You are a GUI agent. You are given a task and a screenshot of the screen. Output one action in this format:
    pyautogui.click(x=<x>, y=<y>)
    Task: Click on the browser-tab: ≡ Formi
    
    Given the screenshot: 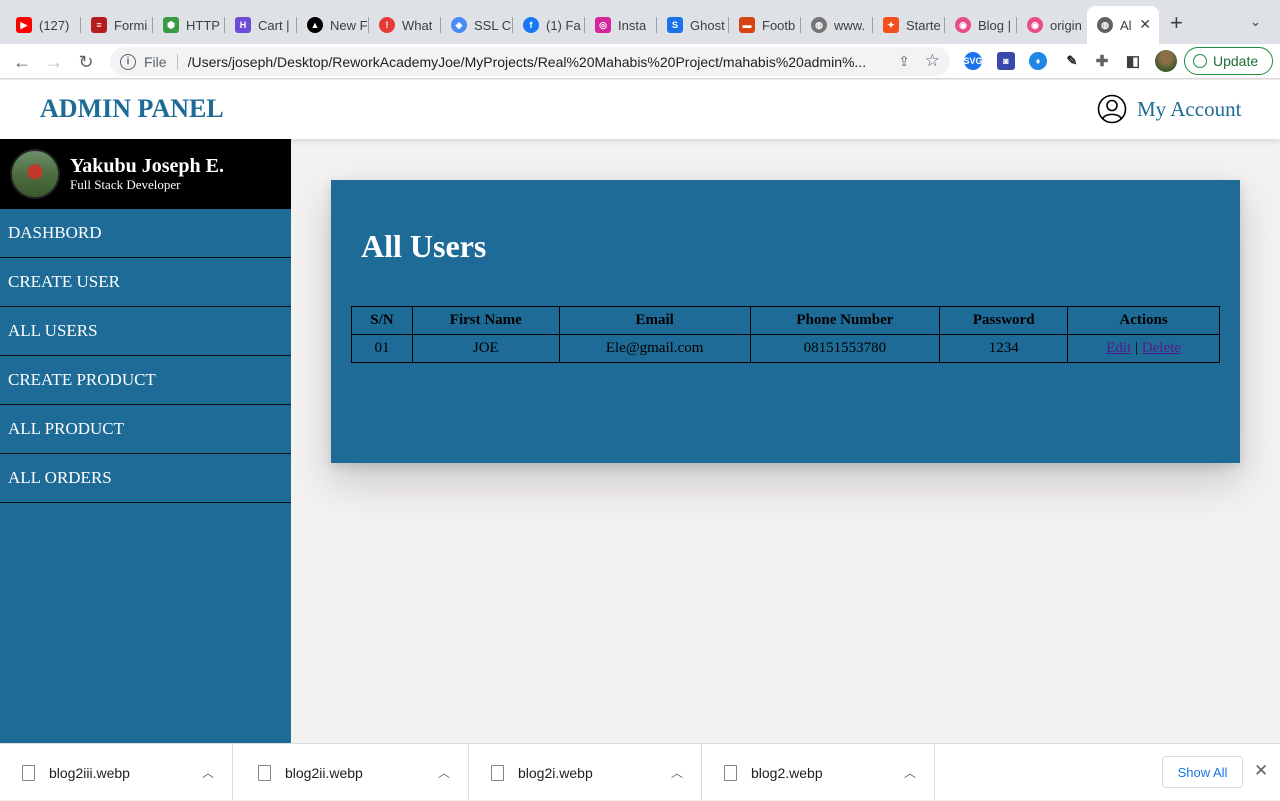 What is the action you would take?
    pyautogui.click(x=117, y=25)
    